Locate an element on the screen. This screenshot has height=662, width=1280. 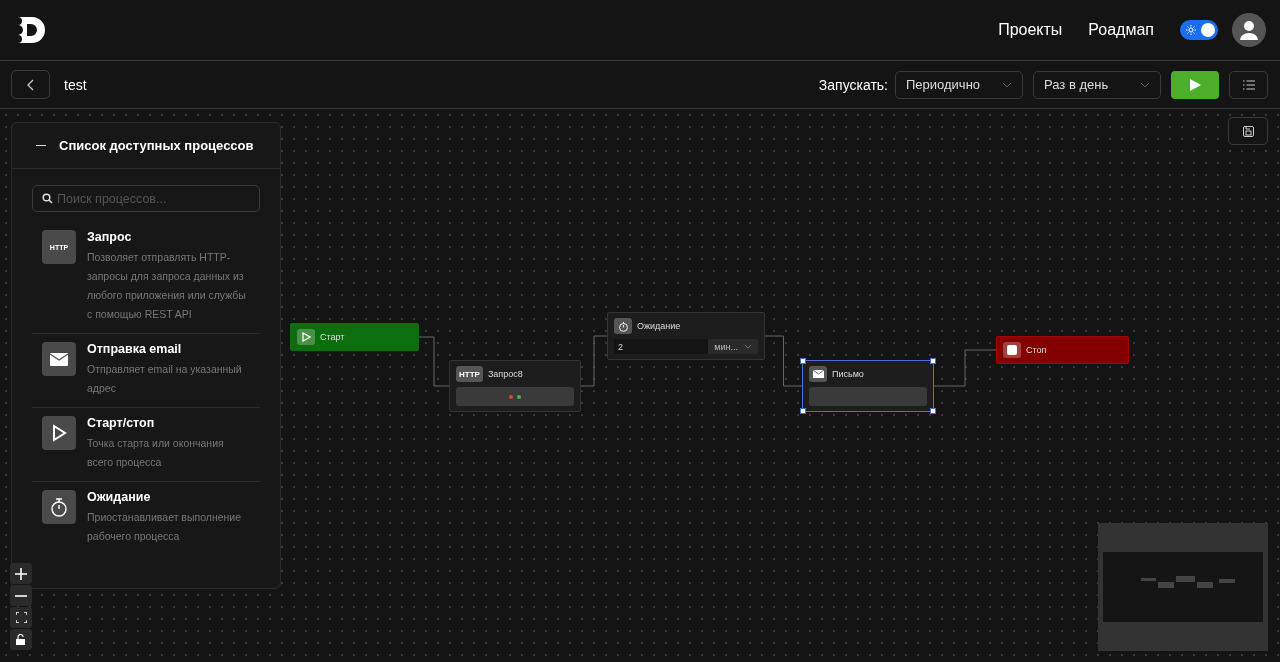
zoom-out-button is located at coordinates (21, 595).